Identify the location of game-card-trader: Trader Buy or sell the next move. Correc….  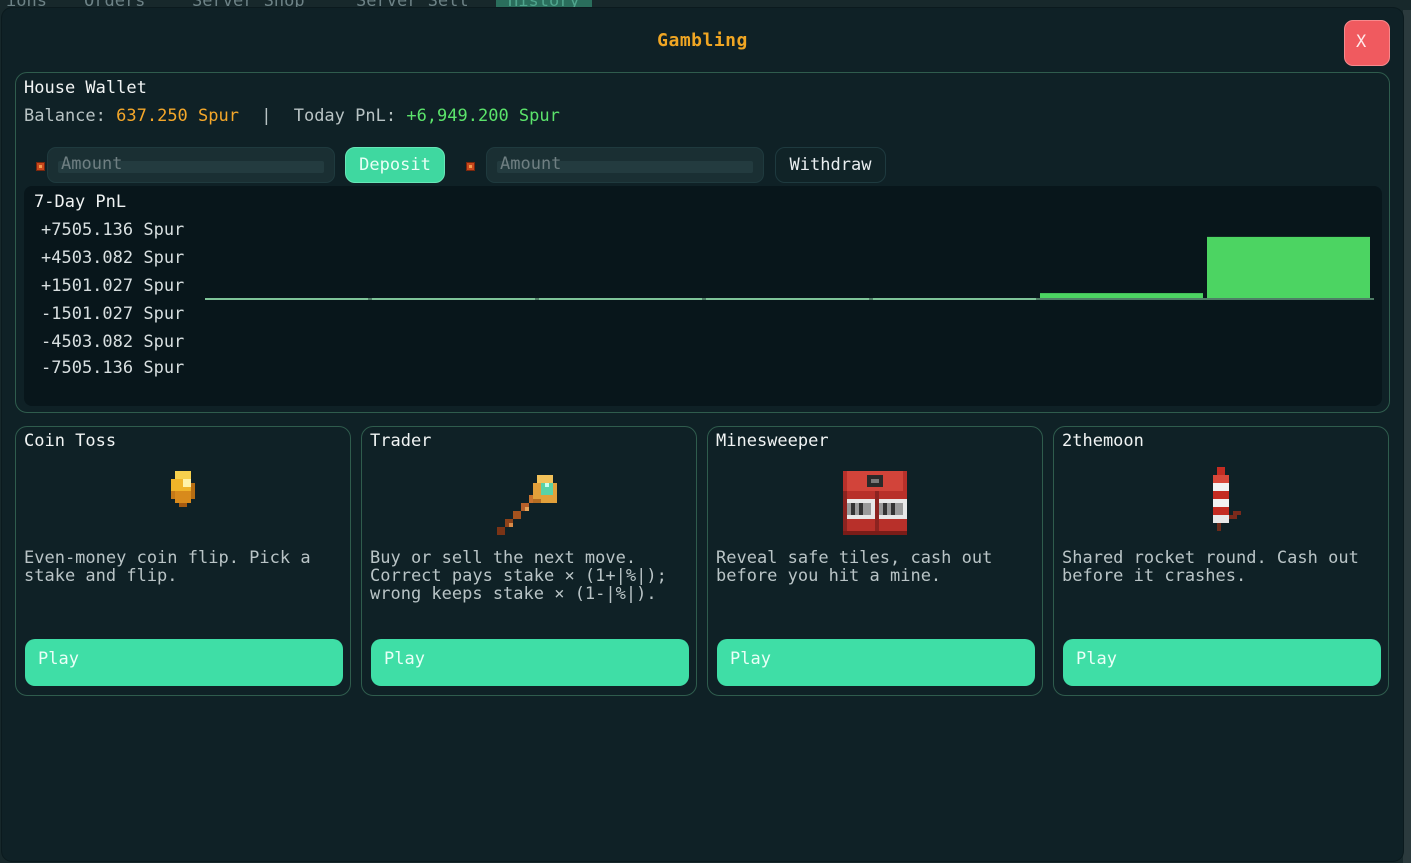
(529, 561).